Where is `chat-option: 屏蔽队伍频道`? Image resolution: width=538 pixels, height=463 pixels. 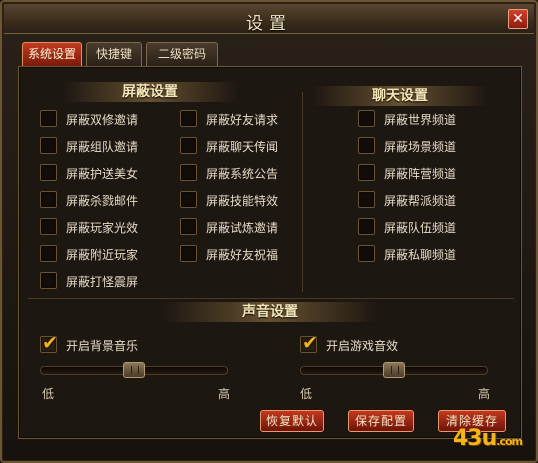
chat-option: 屏蔽队伍频道 is located at coordinates (423, 228).